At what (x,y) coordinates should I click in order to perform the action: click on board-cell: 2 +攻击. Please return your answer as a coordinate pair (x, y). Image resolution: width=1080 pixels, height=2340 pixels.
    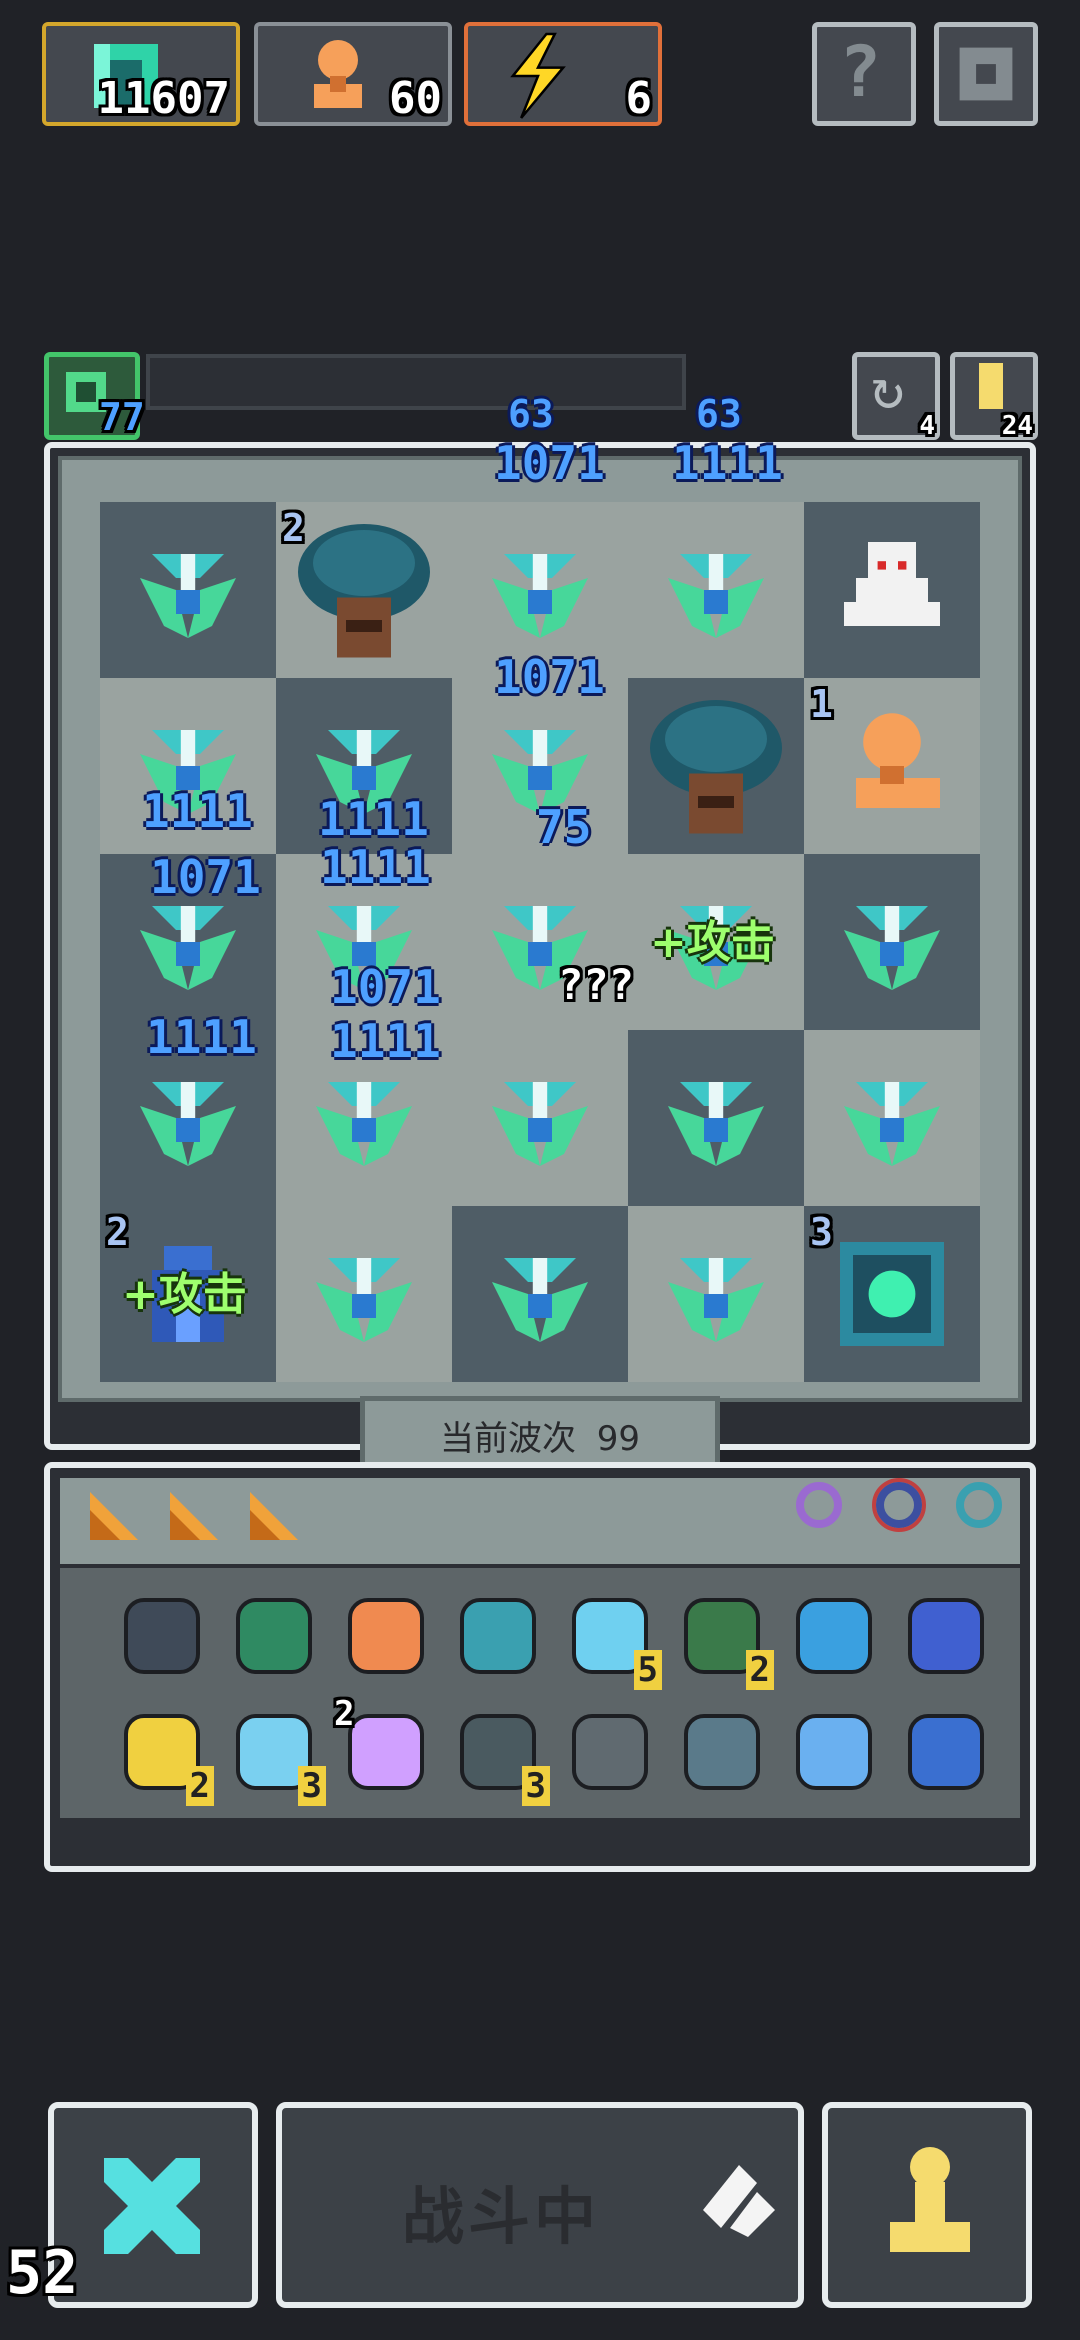
    Looking at the image, I should click on (188, 1294).